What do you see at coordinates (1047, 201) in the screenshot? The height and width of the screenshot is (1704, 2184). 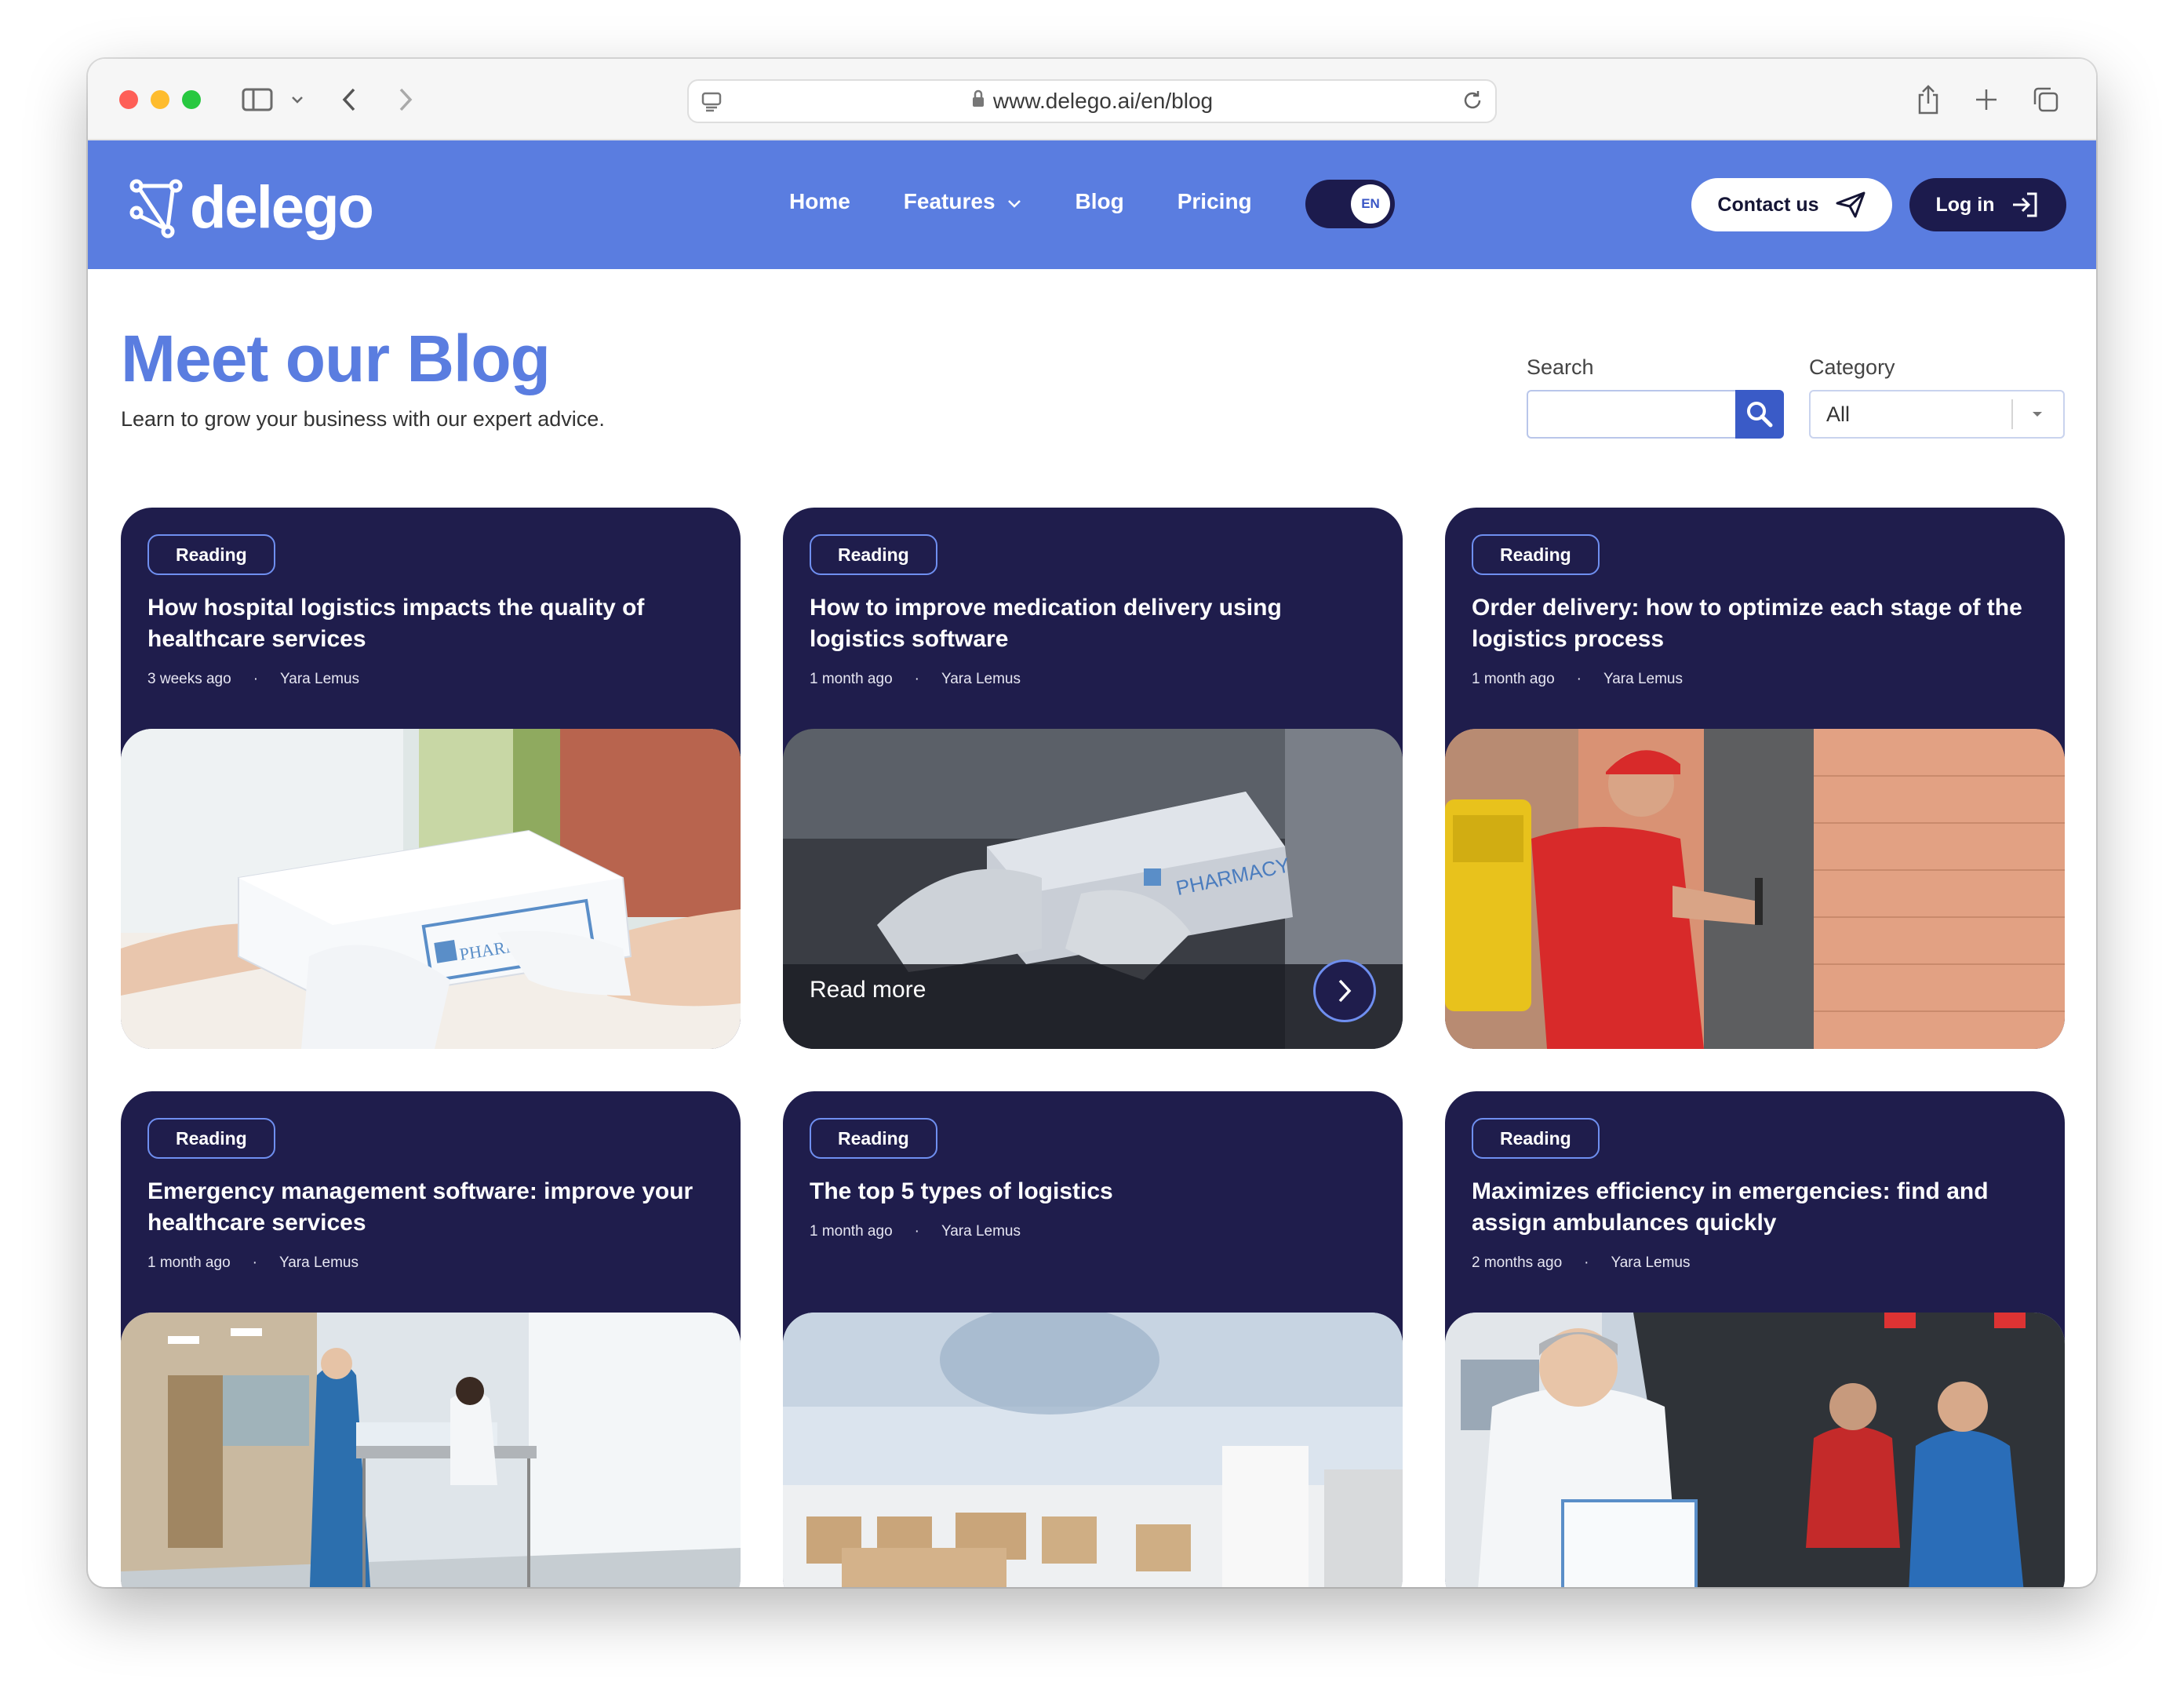 I see `main-nav: Home Features Blog Pricing` at bounding box center [1047, 201].